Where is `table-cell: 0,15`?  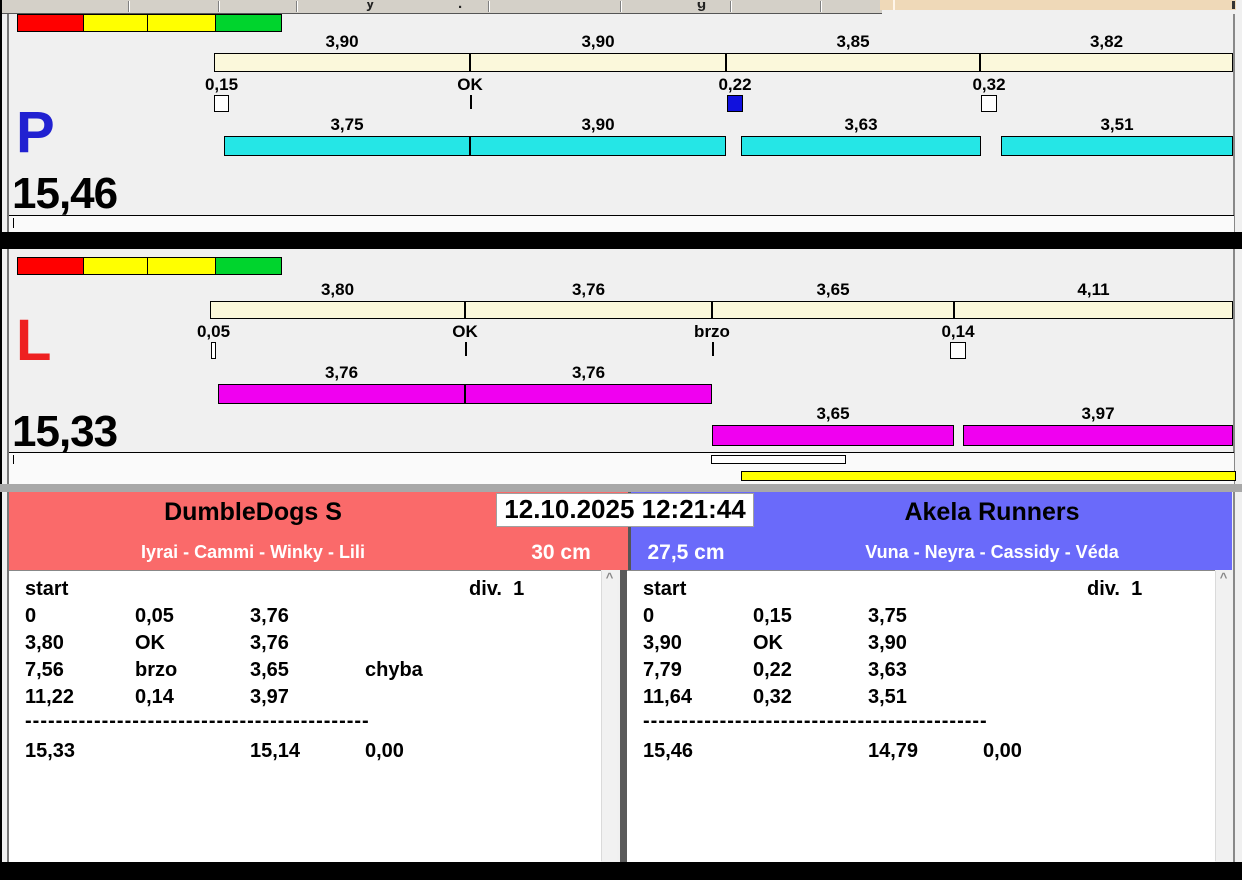 table-cell: 0,15 is located at coordinates (772, 616).